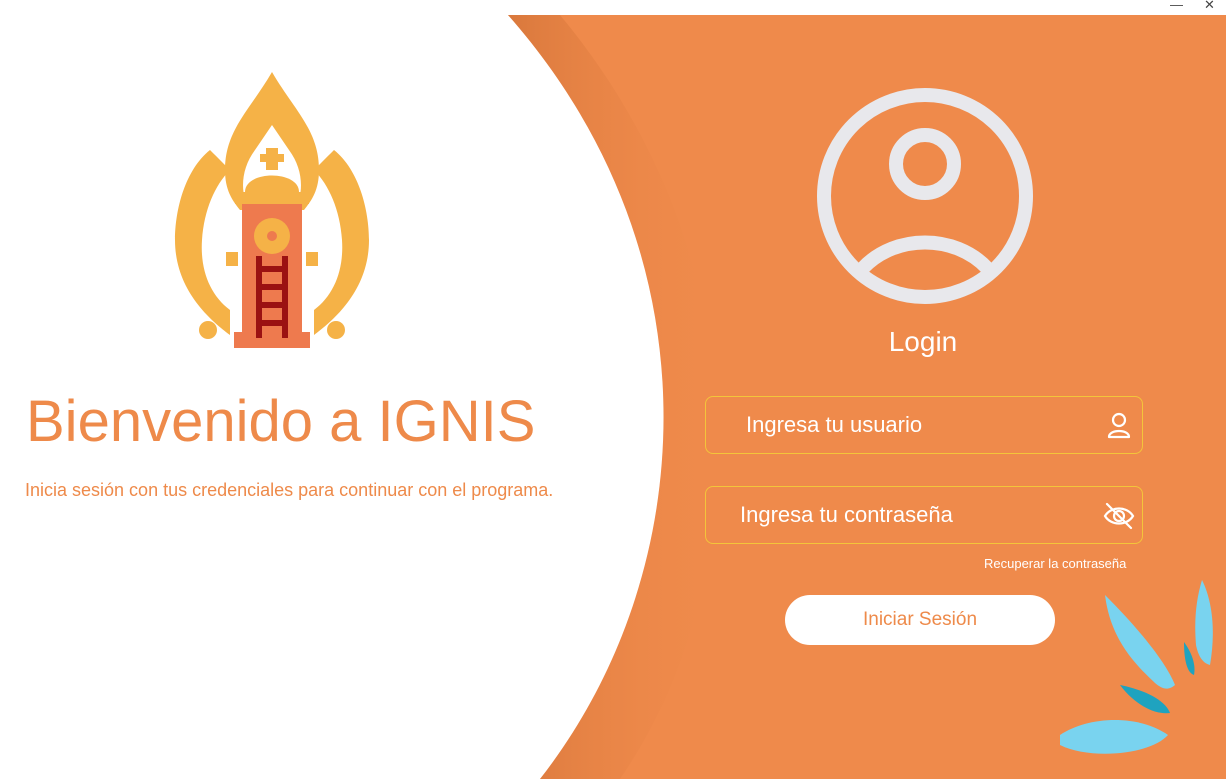 The height and width of the screenshot is (779, 1226). I want to click on fire-tower-logo, so click(272, 210).